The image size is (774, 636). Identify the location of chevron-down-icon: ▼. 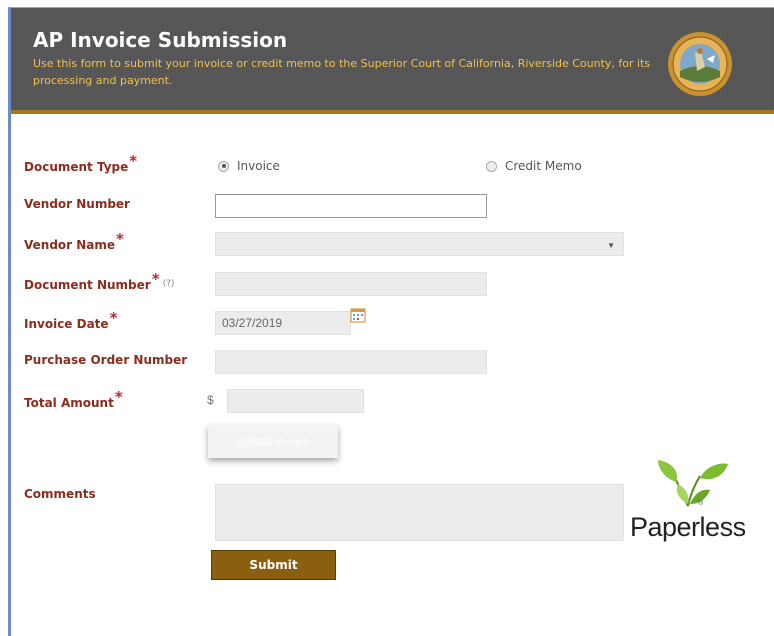
(611, 245).